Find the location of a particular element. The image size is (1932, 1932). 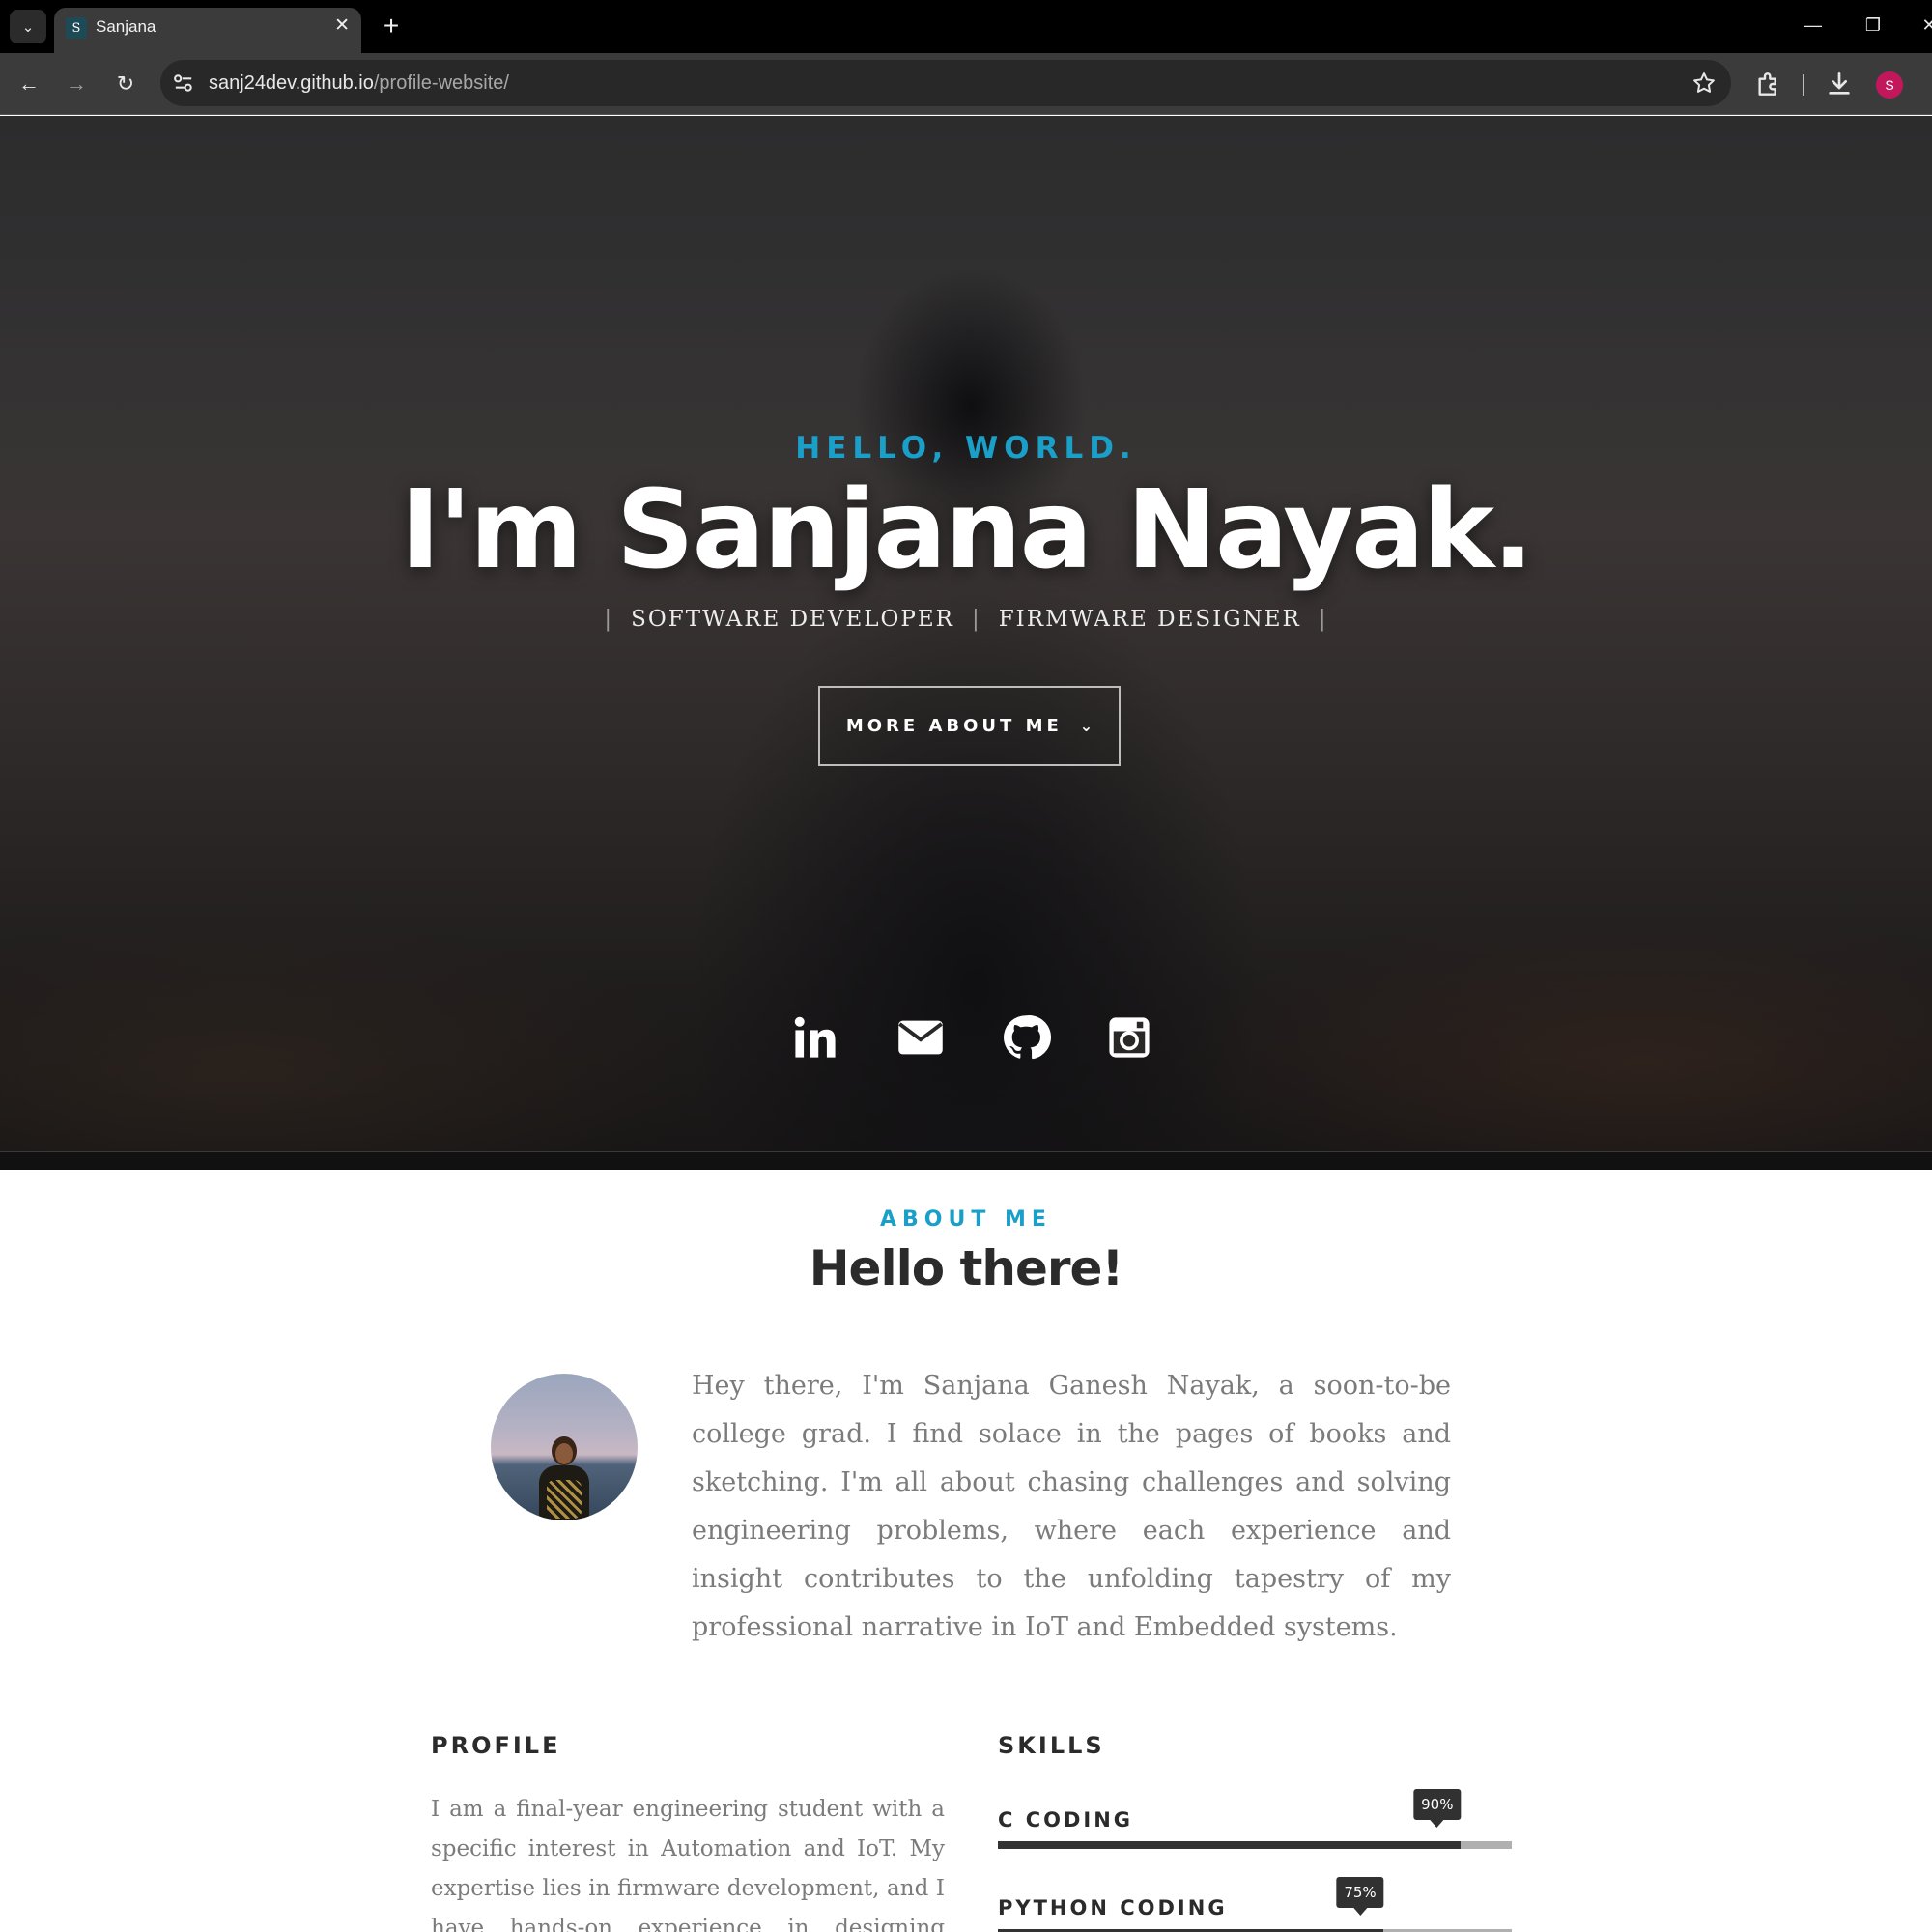

profile-heading: PROFILE is located at coordinates (496, 1745).